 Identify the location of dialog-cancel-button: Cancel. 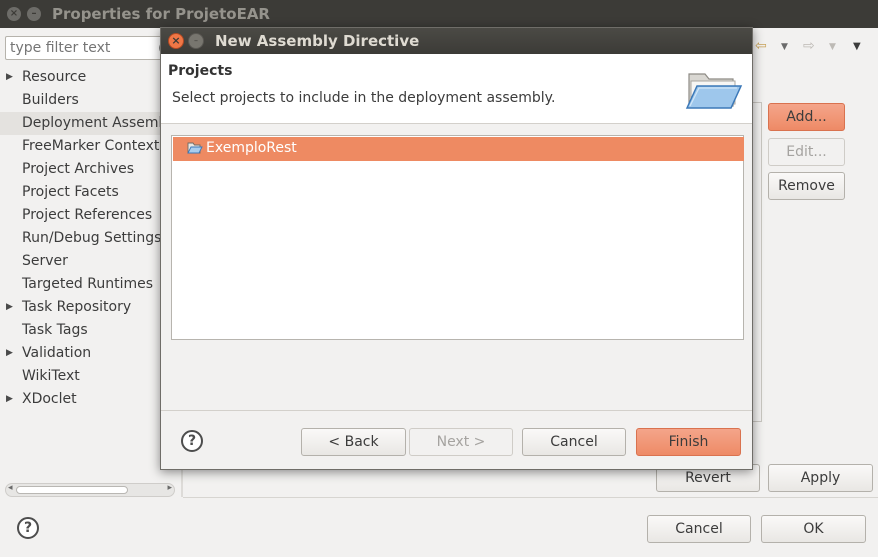
(574, 442).